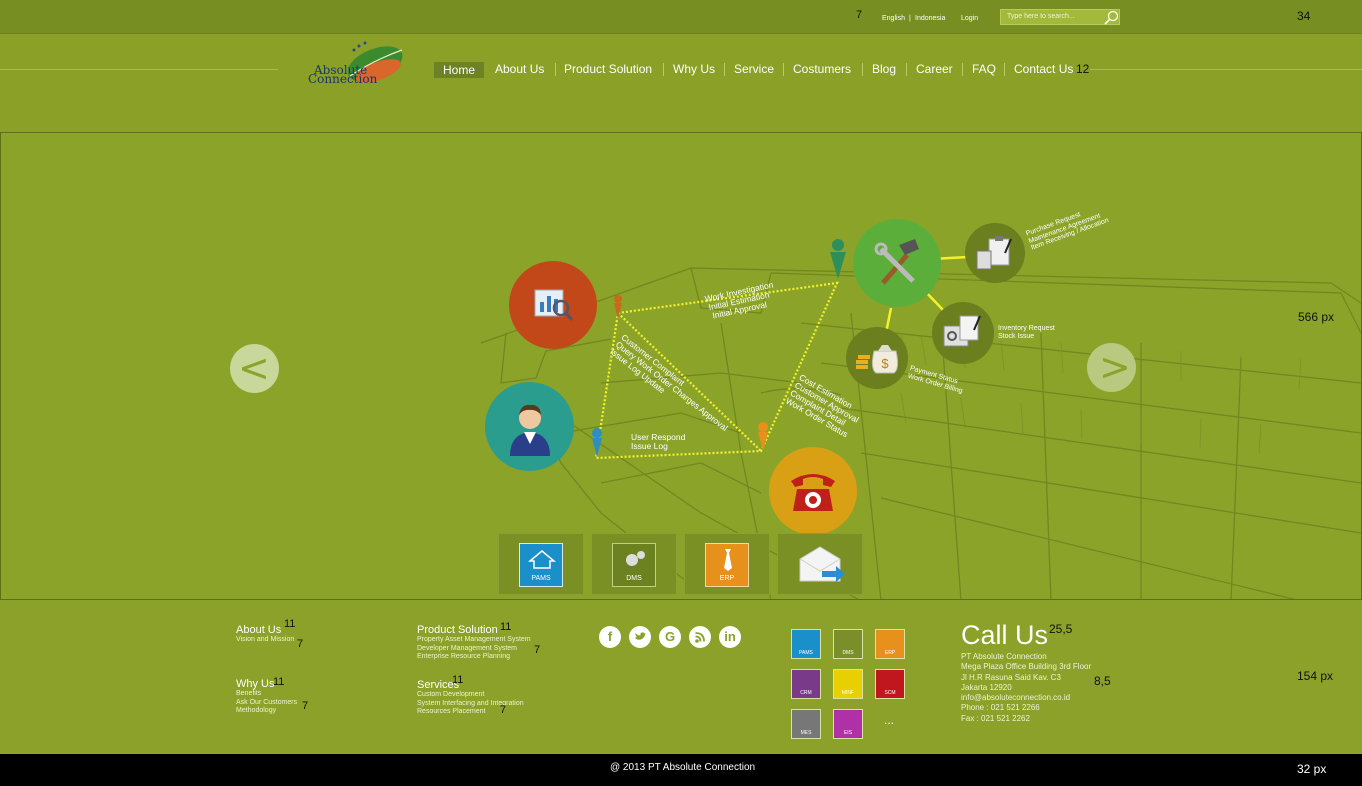 Image resolution: width=1362 pixels, height=786 pixels. I want to click on nav-blog: Blog, so click(884, 69).